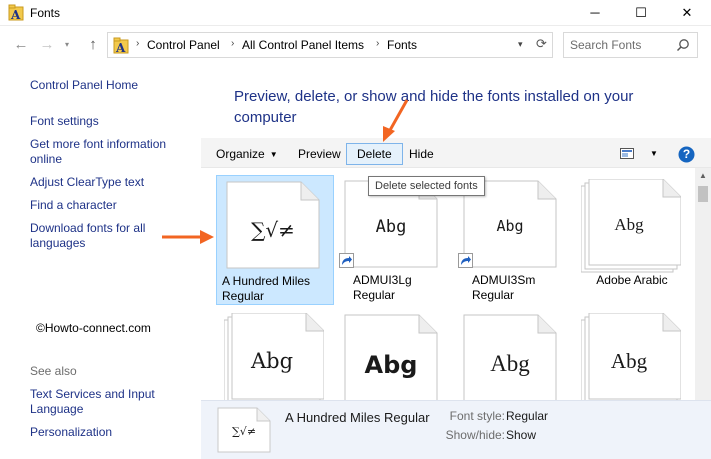  What do you see at coordinates (477, 416) in the screenshot?
I see `font-style-label: Font style:` at bounding box center [477, 416].